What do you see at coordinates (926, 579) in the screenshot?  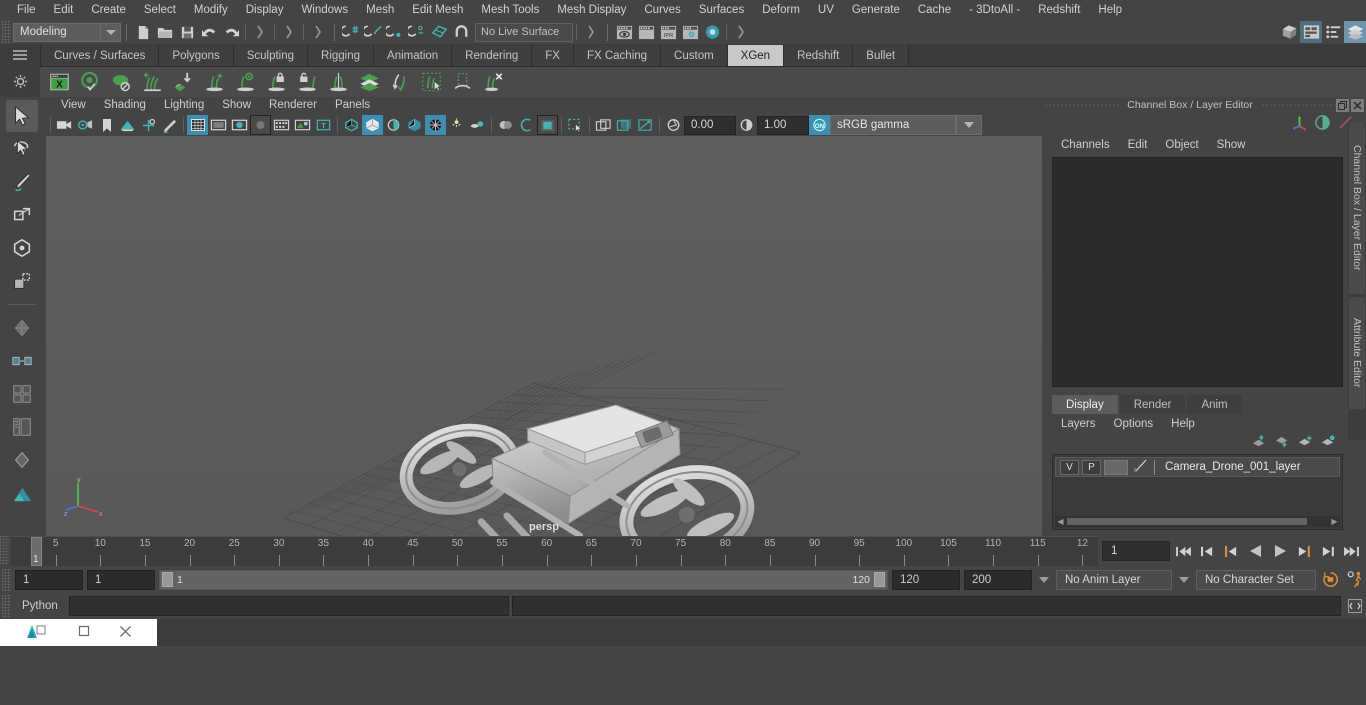 I see `range-end-field: 120` at bounding box center [926, 579].